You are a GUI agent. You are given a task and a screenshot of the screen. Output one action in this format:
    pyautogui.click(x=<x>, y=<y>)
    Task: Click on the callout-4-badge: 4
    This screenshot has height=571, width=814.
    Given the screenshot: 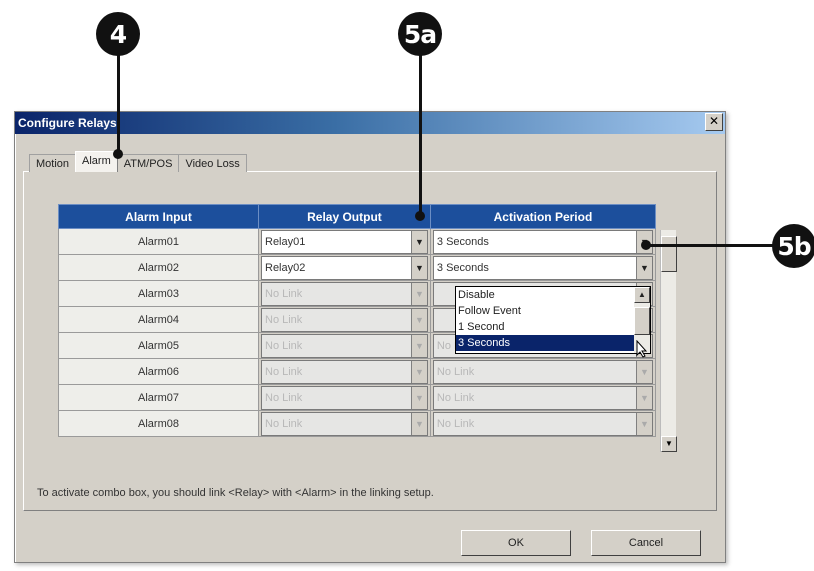 What is the action you would take?
    pyautogui.click(x=118, y=34)
    